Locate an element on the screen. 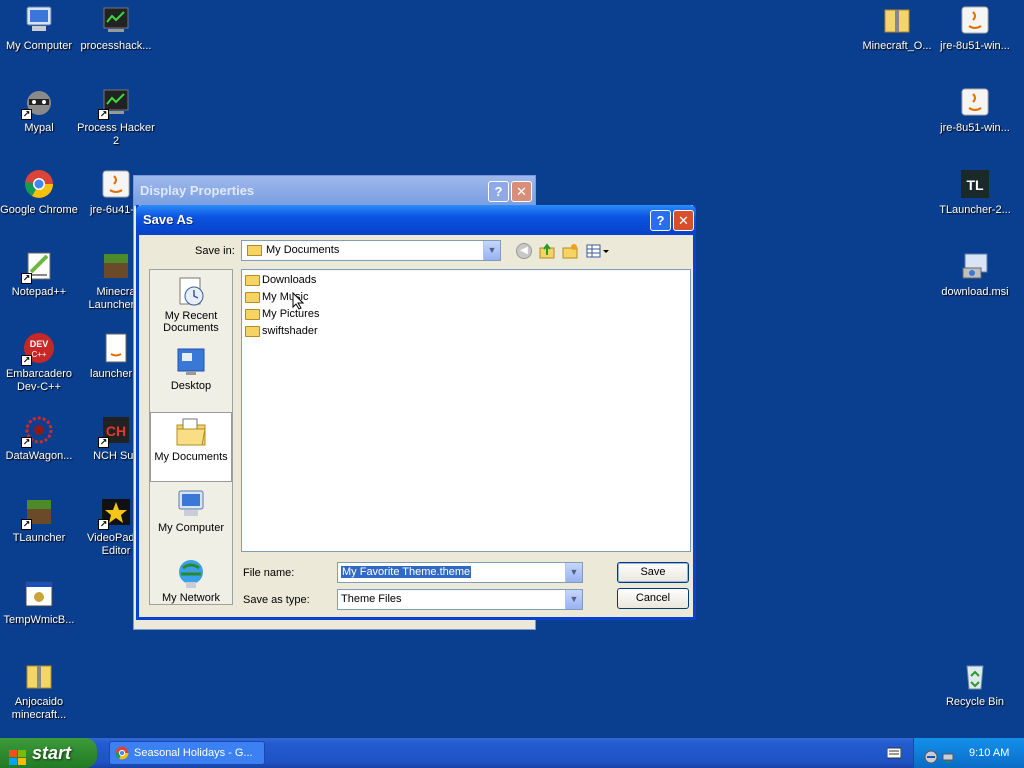 Image resolution: width=1024 pixels, height=768 pixels. svg-text: TL is located at coordinates (975, 185).